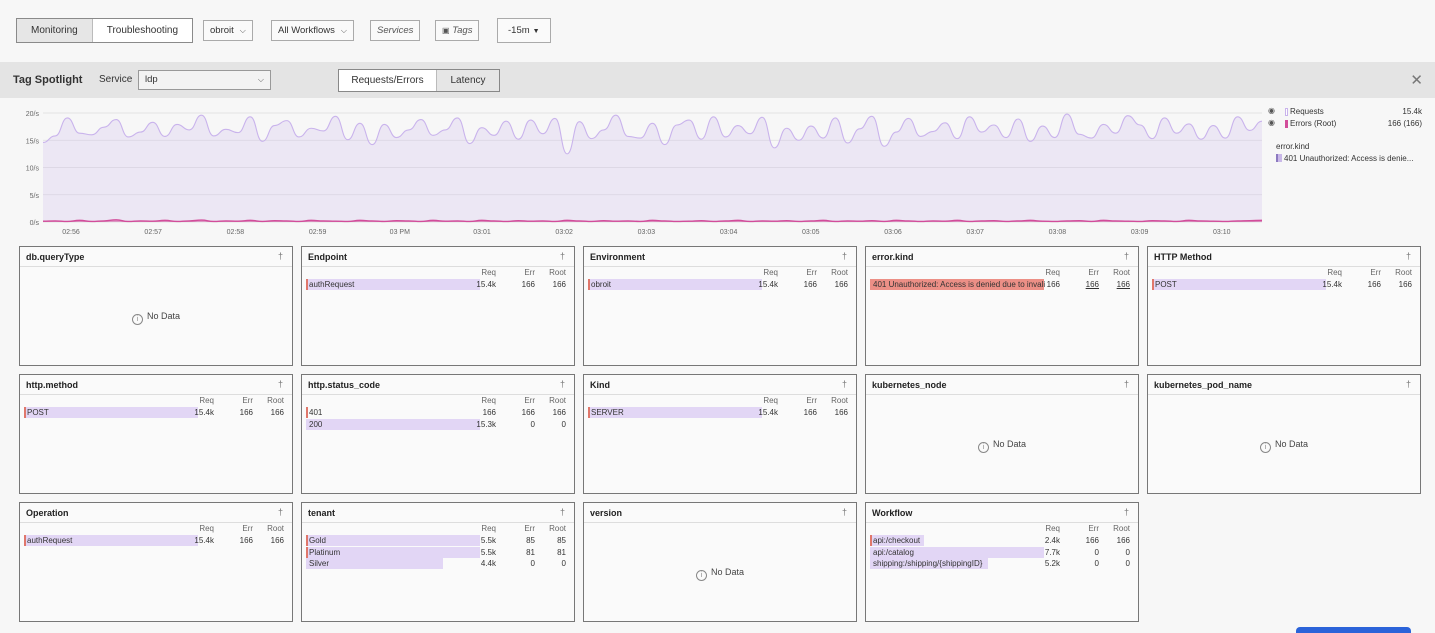 The image size is (1435, 633). I want to click on environment-value: obroit, so click(222, 30).